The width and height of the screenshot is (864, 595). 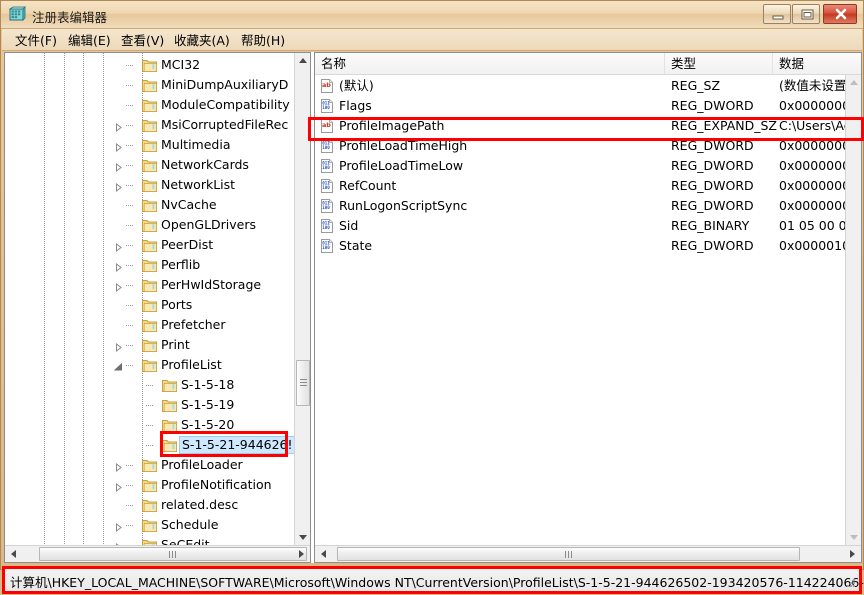 What do you see at coordinates (36, 40) in the screenshot?
I see `menu-file: 文件(F)` at bounding box center [36, 40].